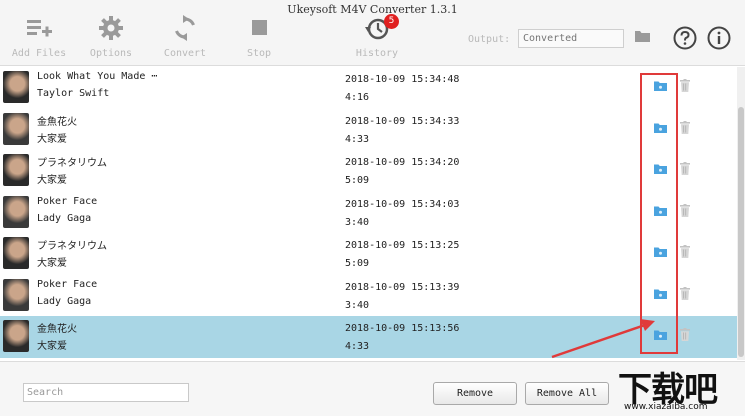 This screenshot has height=416, width=745. What do you see at coordinates (391, 21) in the screenshot?
I see `history-badge: 5` at bounding box center [391, 21].